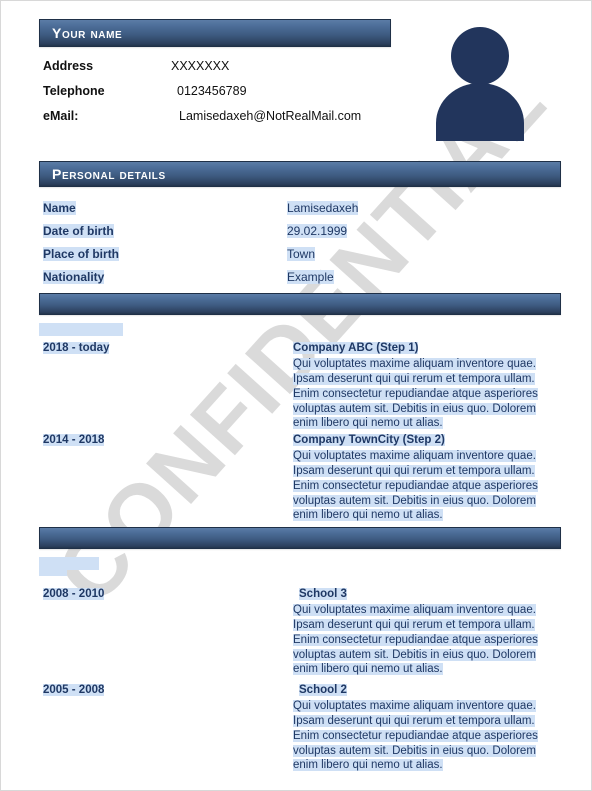  Describe the element at coordinates (53, 569) in the screenshot. I see `education-blank-selection-secondary` at that location.